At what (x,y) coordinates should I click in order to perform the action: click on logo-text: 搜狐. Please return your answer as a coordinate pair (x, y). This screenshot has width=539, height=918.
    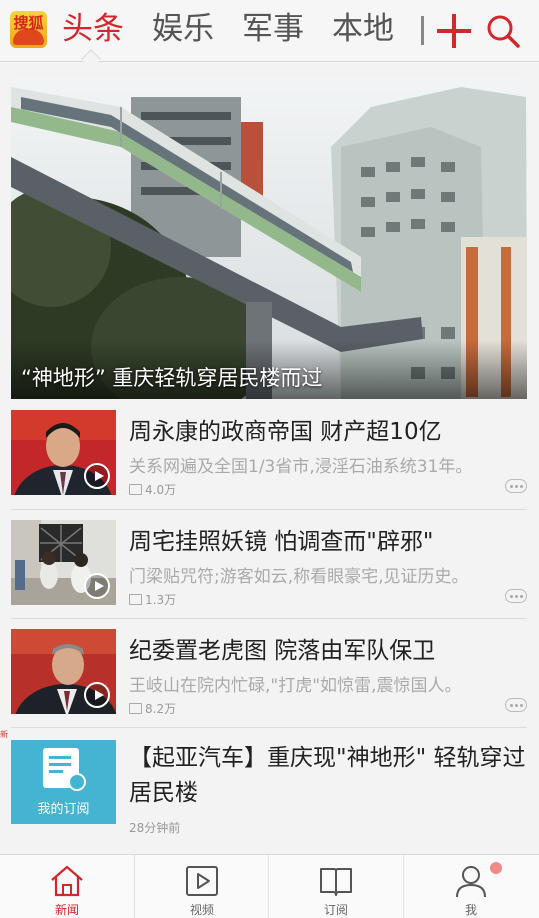
    Looking at the image, I should click on (28, 23).